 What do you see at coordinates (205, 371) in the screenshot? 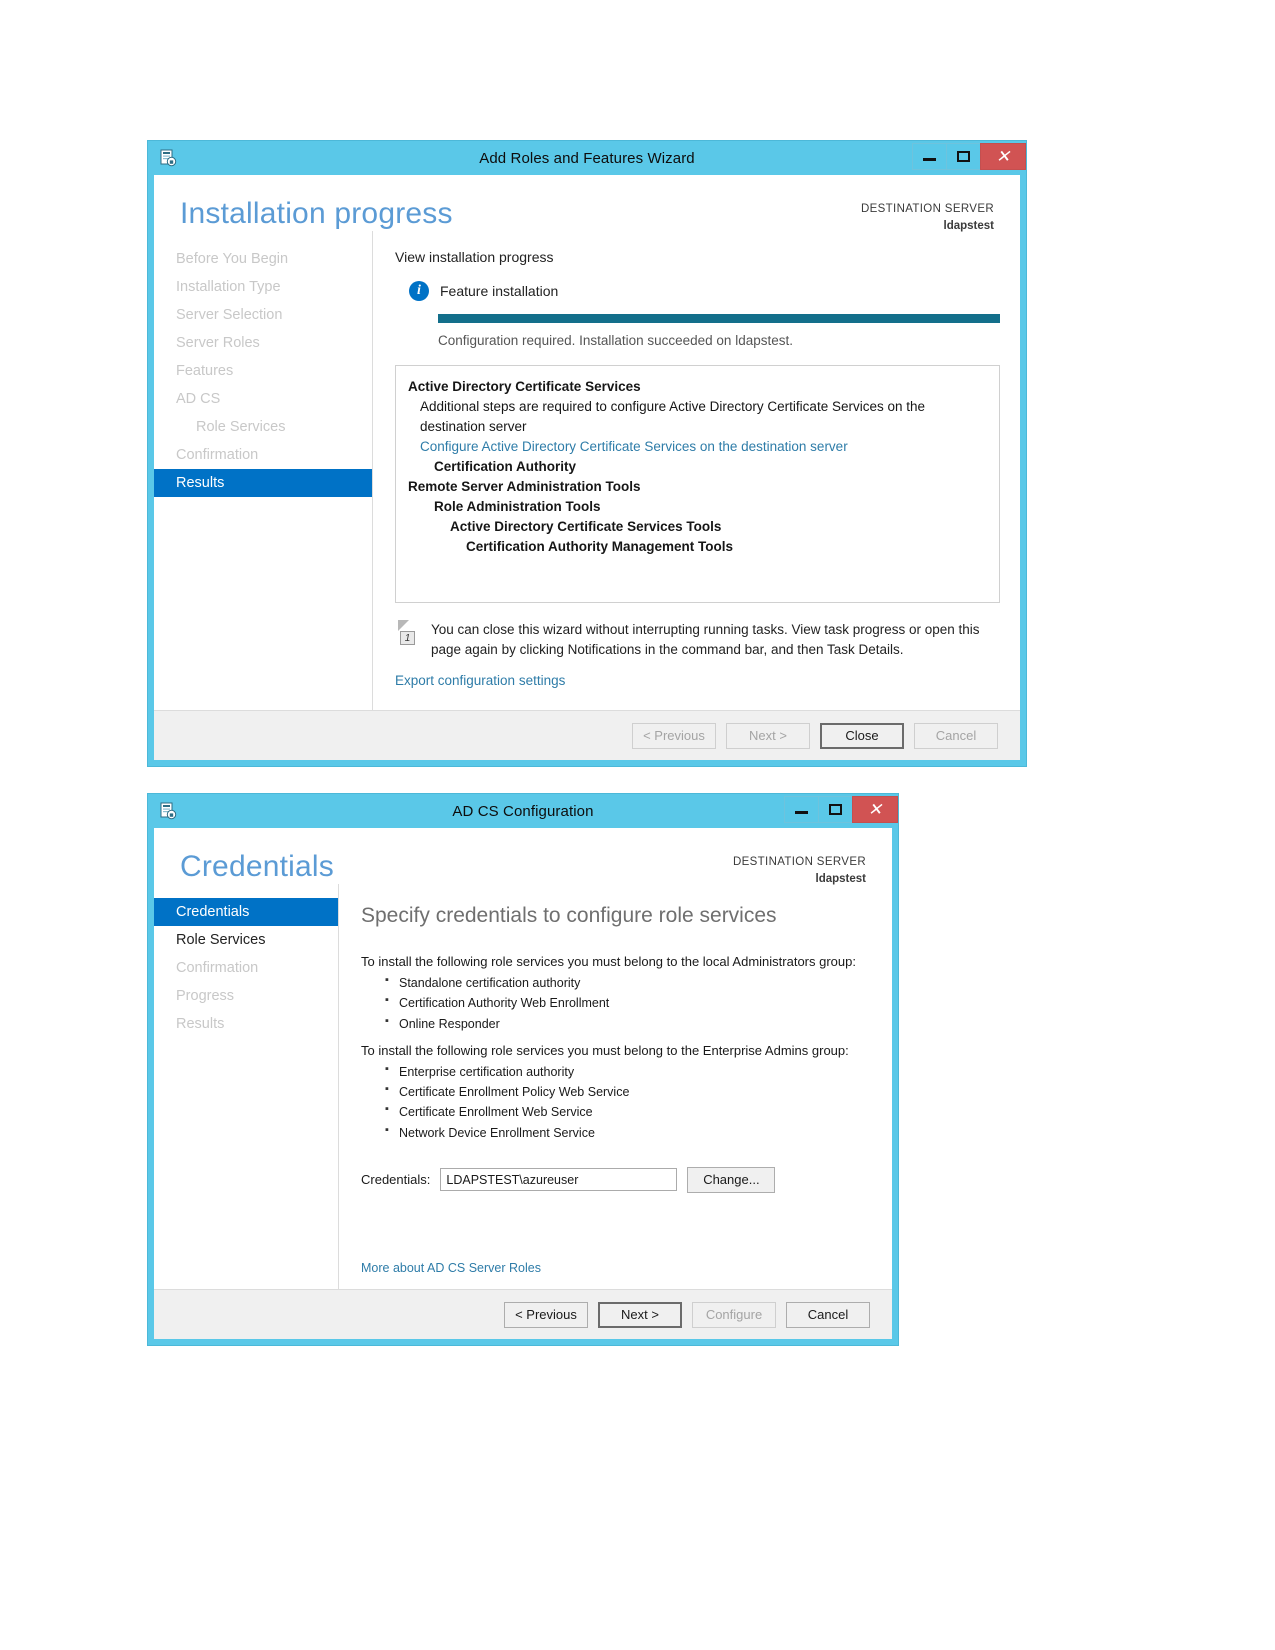
I see `nav-label: Features` at bounding box center [205, 371].